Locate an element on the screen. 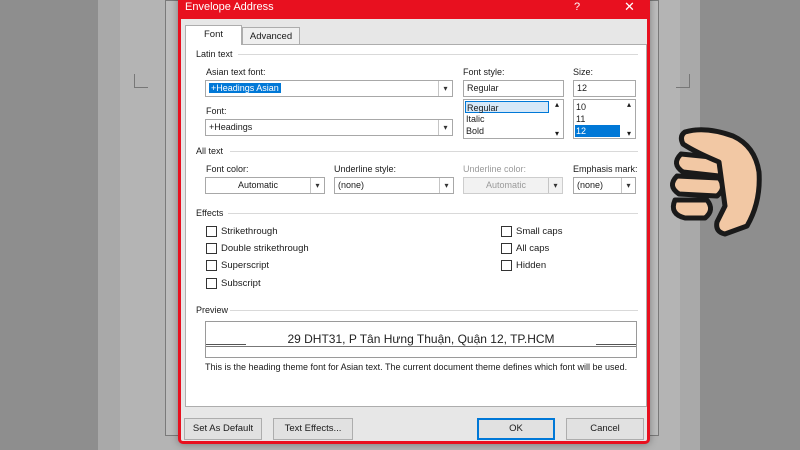 The image size is (800, 450). font-value: +Headings is located at coordinates (231, 127).